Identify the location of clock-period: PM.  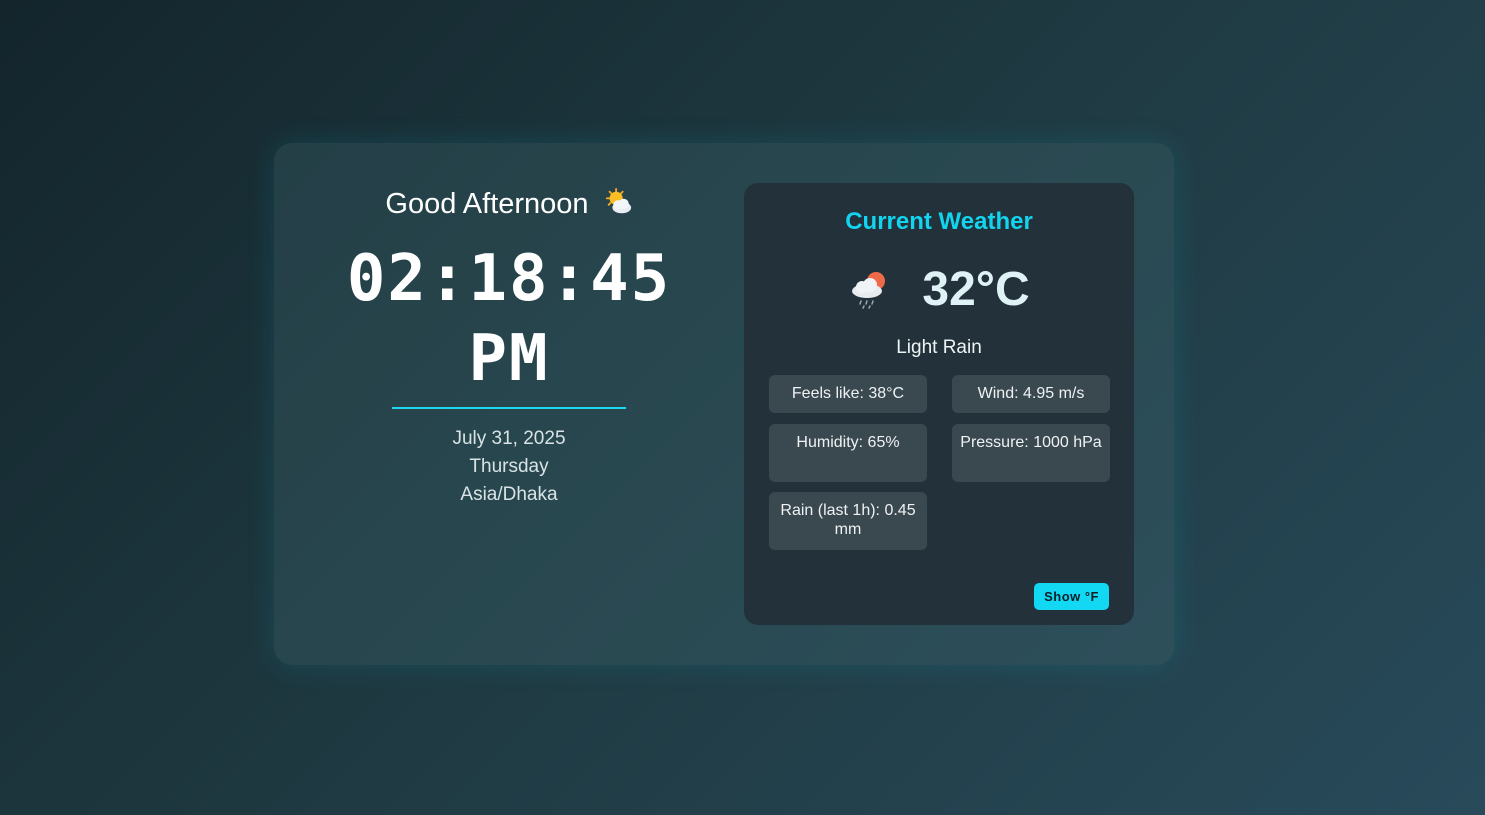
(509, 359).